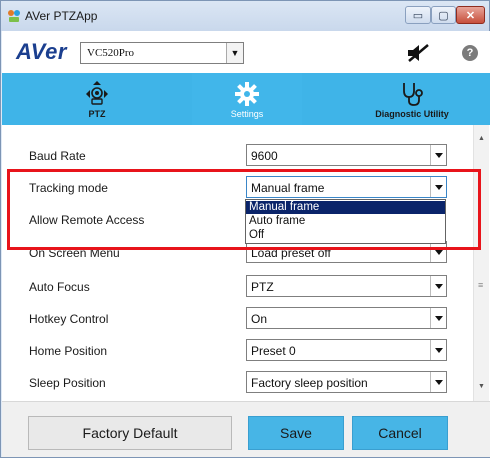 This screenshot has width=490, height=458. What do you see at coordinates (346, 350) in the screenshot?
I see `home-position-select: Preset 0` at bounding box center [346, 350].